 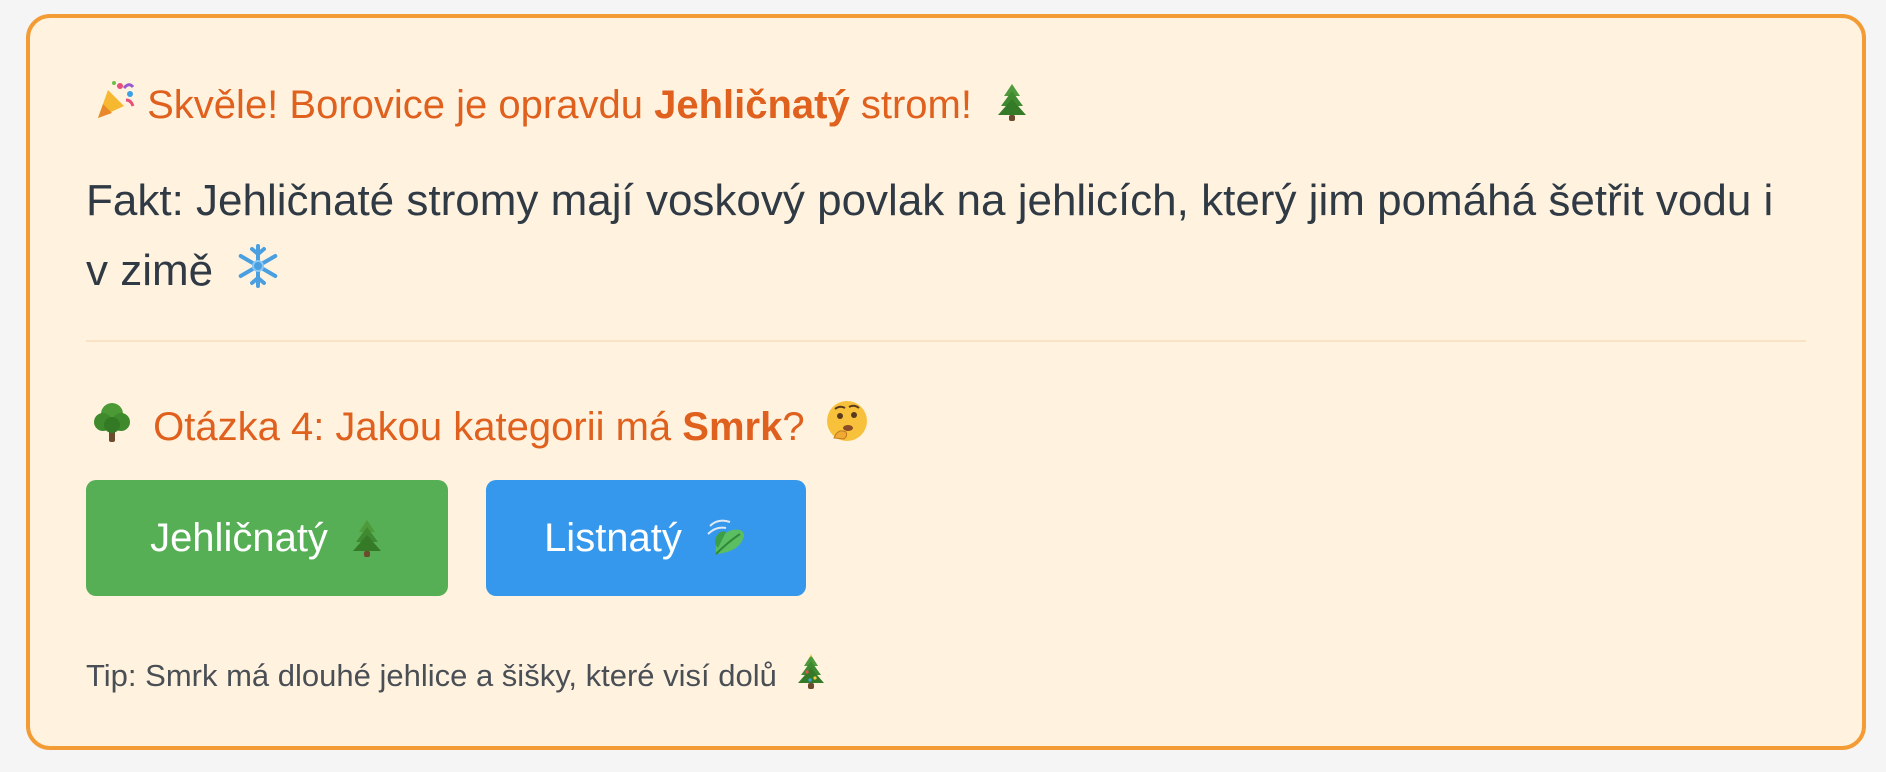 I want to click on answer-label-deciduous: Listnatý, so click(x=613, y=537).